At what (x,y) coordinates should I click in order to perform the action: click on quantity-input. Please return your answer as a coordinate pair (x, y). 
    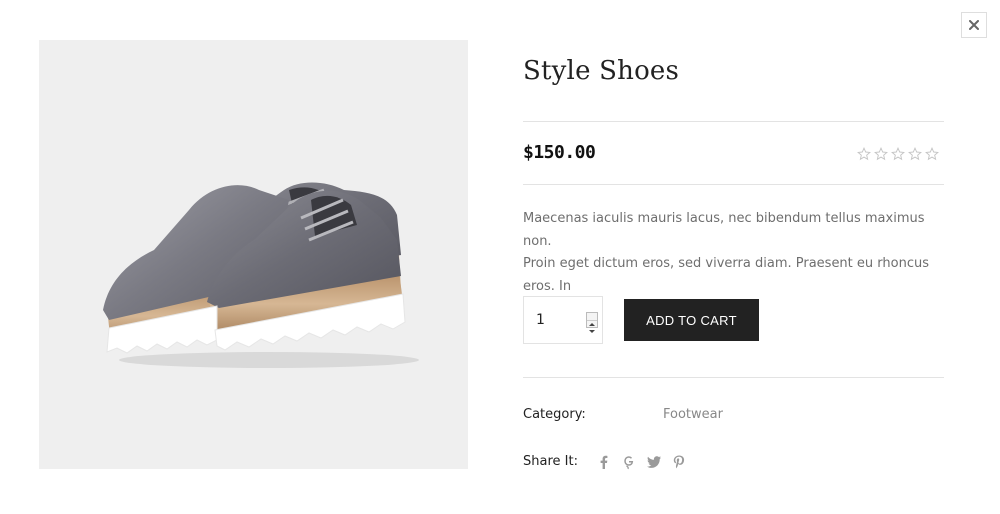
    Looking at the image, I should click on (556, 320).